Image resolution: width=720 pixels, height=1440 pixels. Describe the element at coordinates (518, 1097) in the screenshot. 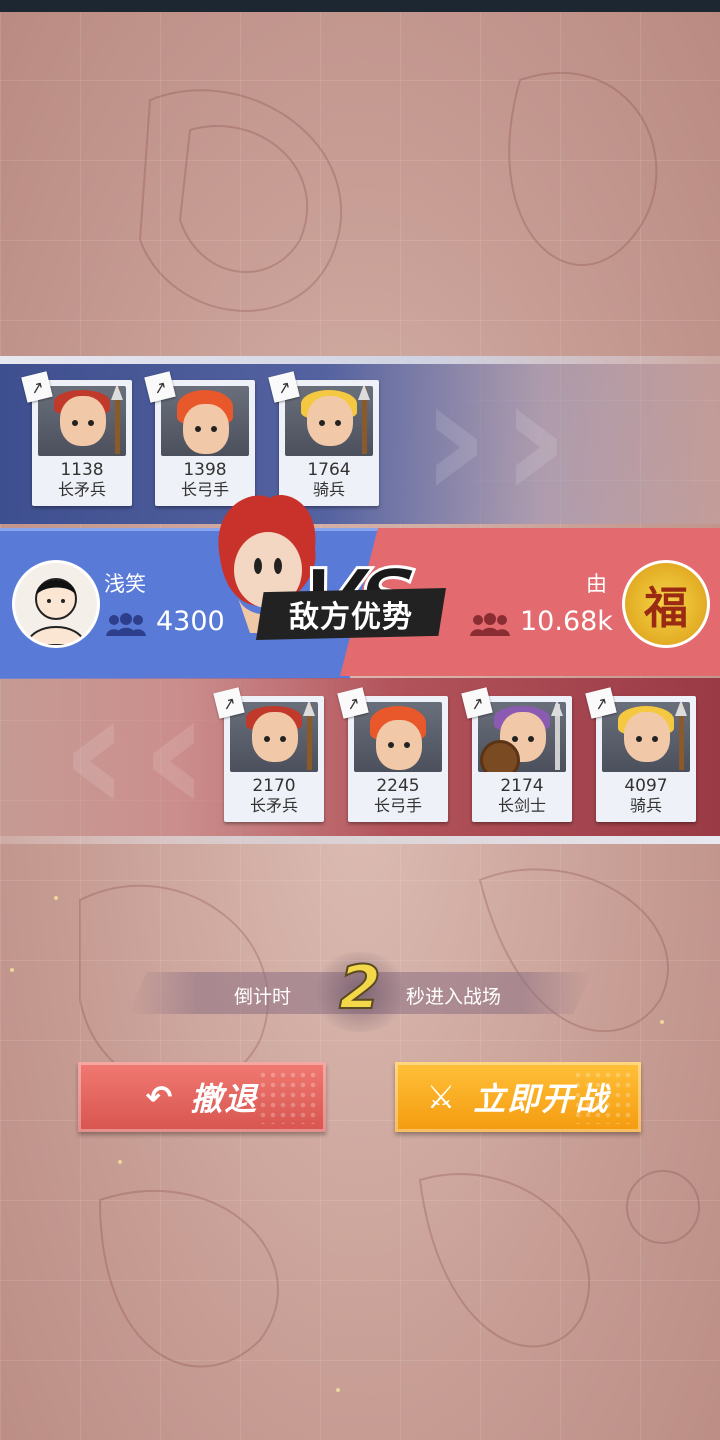

I see `start-battle-button: ⚔ 立即开战` at that location.